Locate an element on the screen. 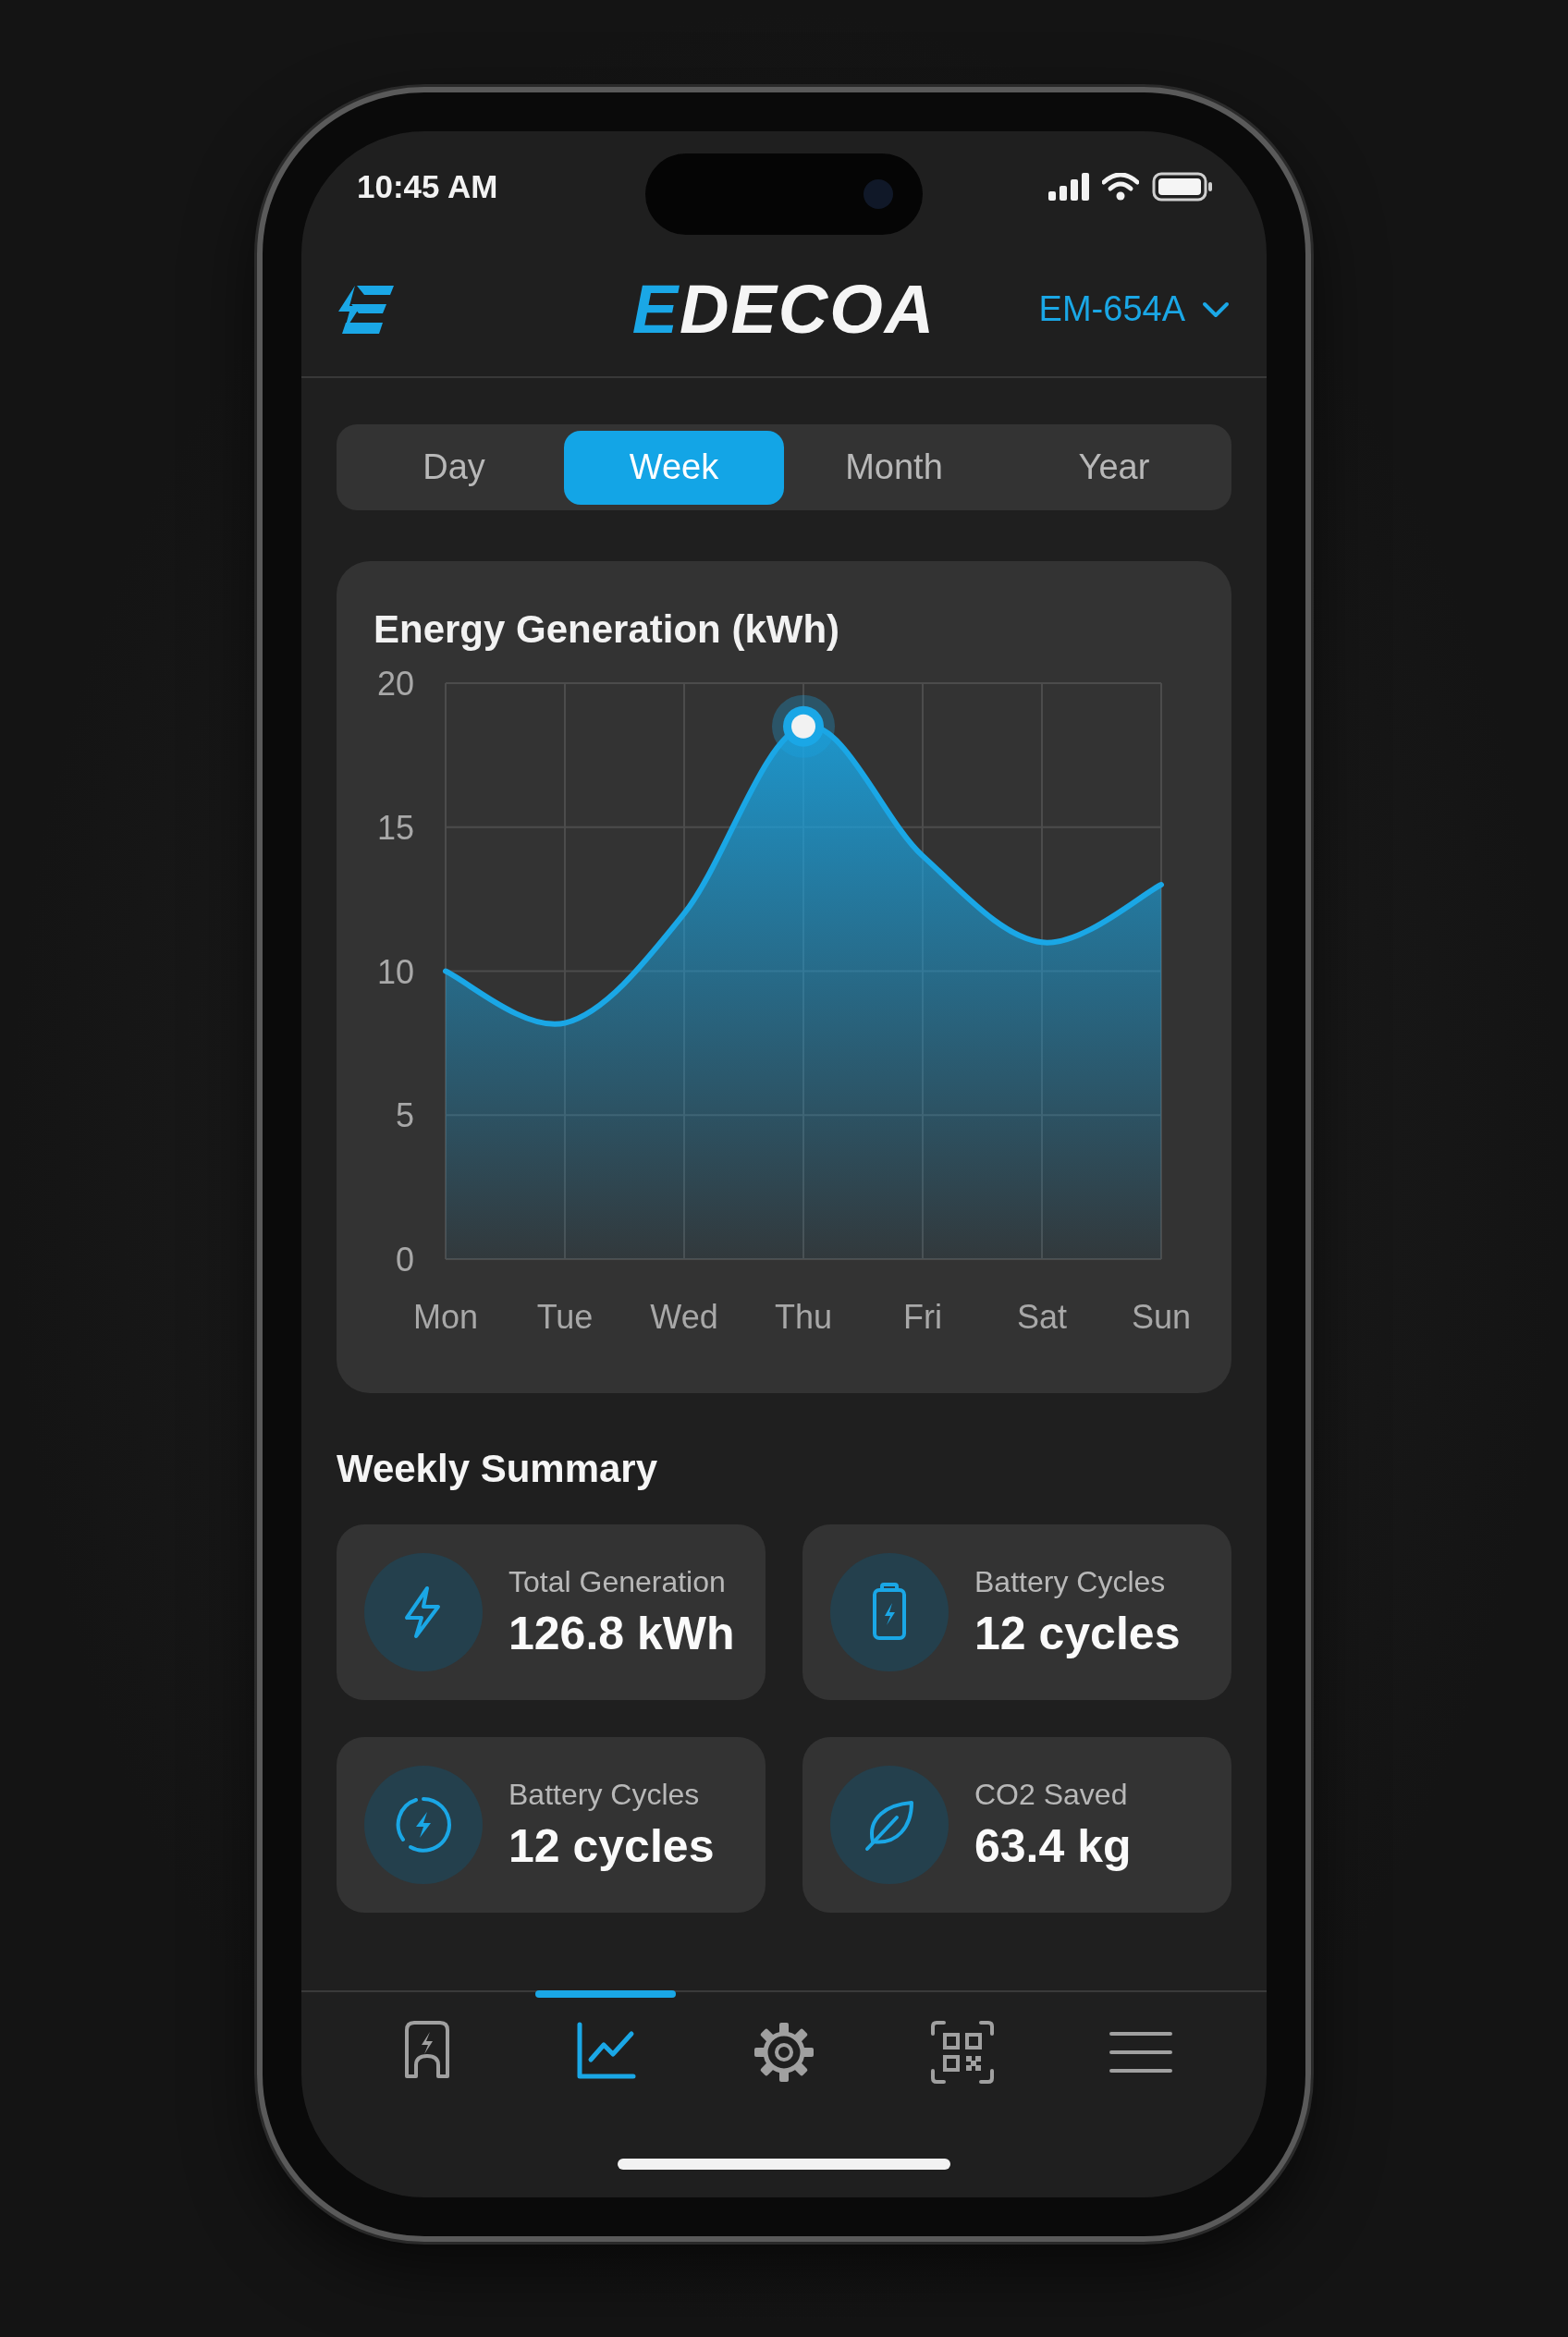 This screenshot has height=2337, width=1568. stat-label: Total Generation is located at coordinates (617, 1581).